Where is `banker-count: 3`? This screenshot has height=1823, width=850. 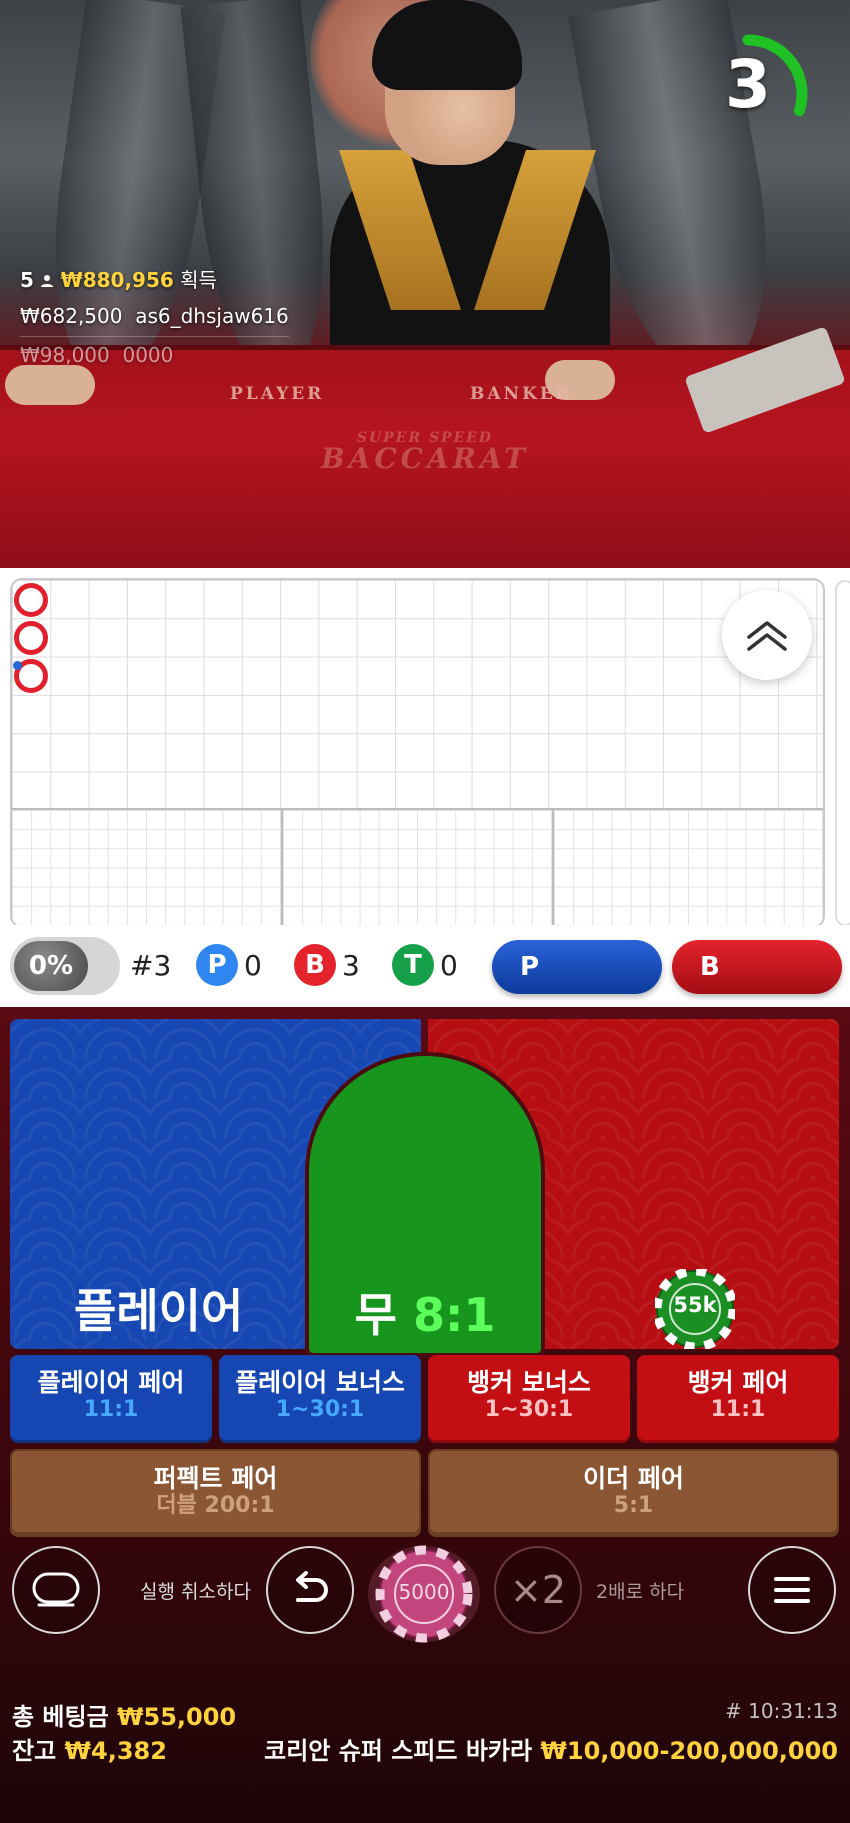 banker-count: 3 is located at coordinates (351, 965).